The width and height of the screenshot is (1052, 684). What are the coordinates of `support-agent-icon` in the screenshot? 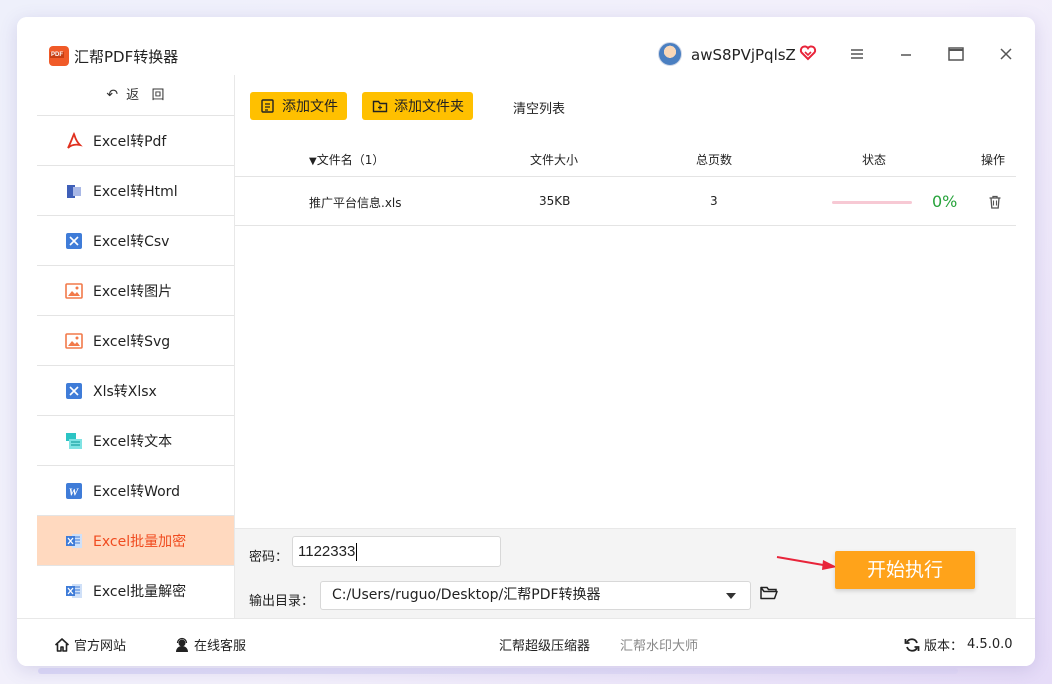 It's located at (182, 644).